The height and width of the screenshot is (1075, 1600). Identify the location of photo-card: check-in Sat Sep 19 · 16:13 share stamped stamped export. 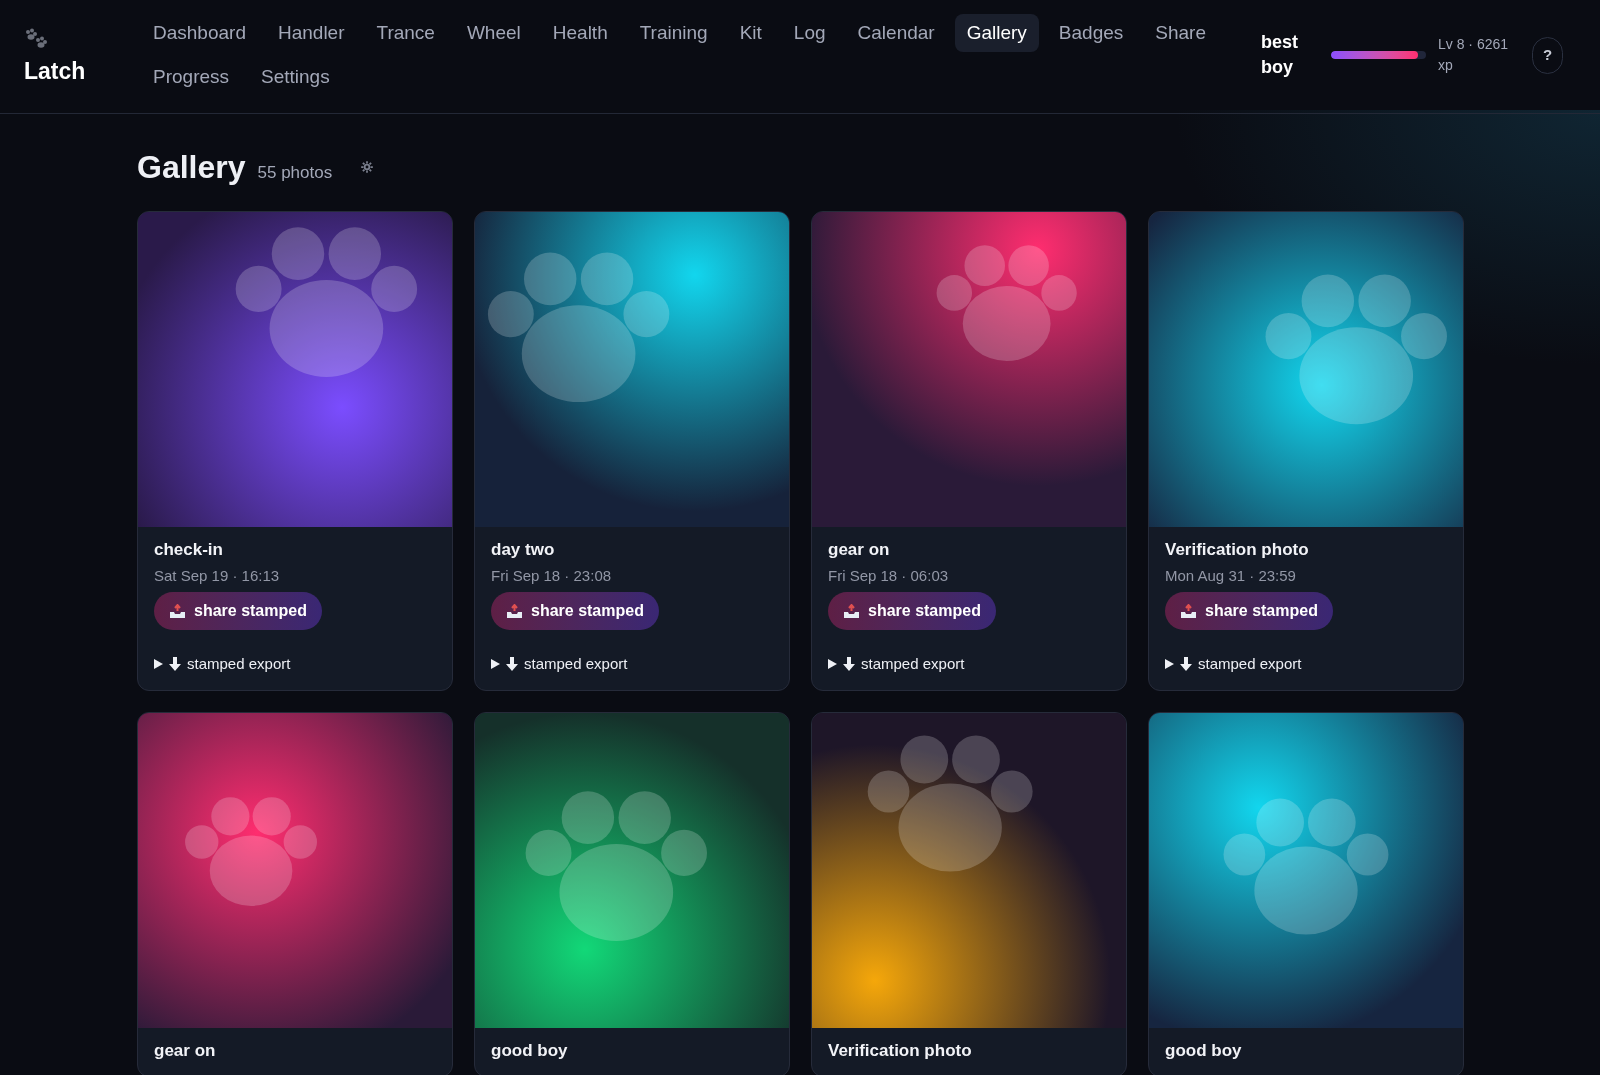
(295, 451).